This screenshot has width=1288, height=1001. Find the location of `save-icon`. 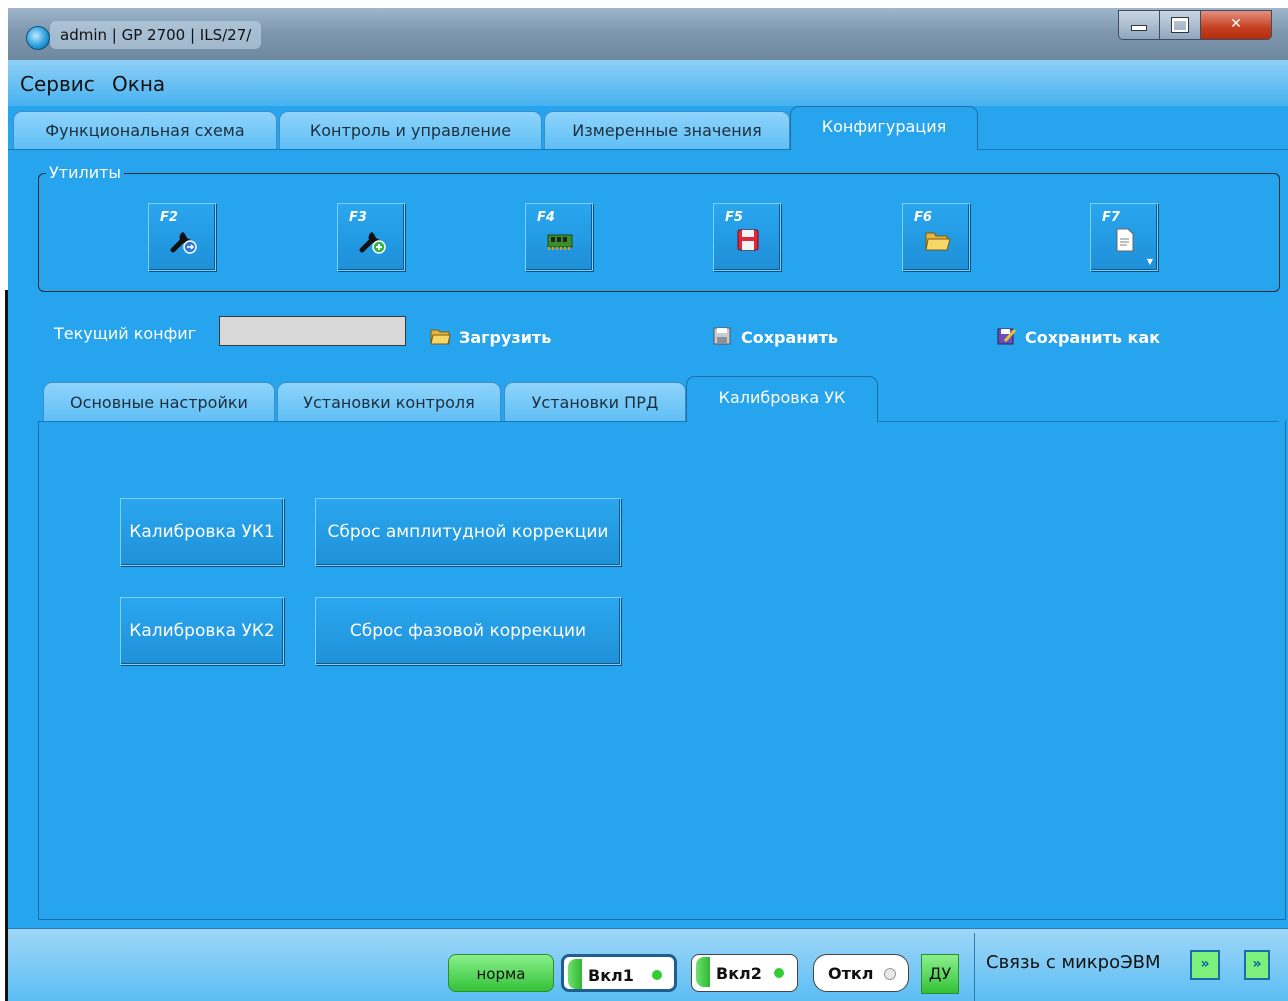

save-icon is located at coordinates (722, 336).